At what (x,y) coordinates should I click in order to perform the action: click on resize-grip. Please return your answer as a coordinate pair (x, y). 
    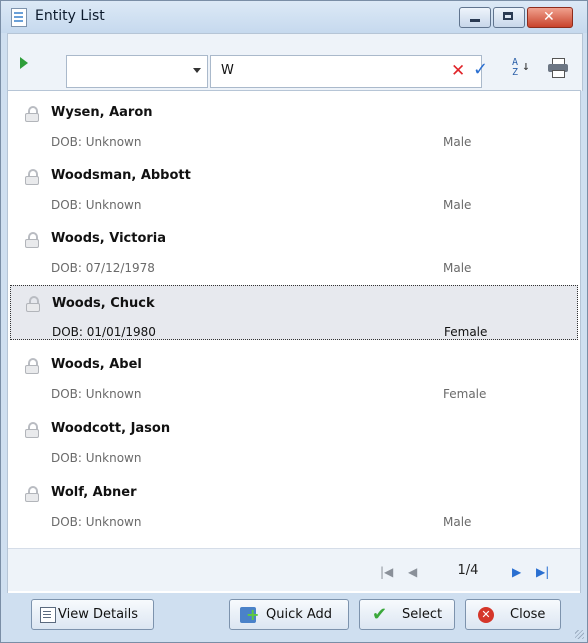
    Looking at the image, I should click on (579, 634).